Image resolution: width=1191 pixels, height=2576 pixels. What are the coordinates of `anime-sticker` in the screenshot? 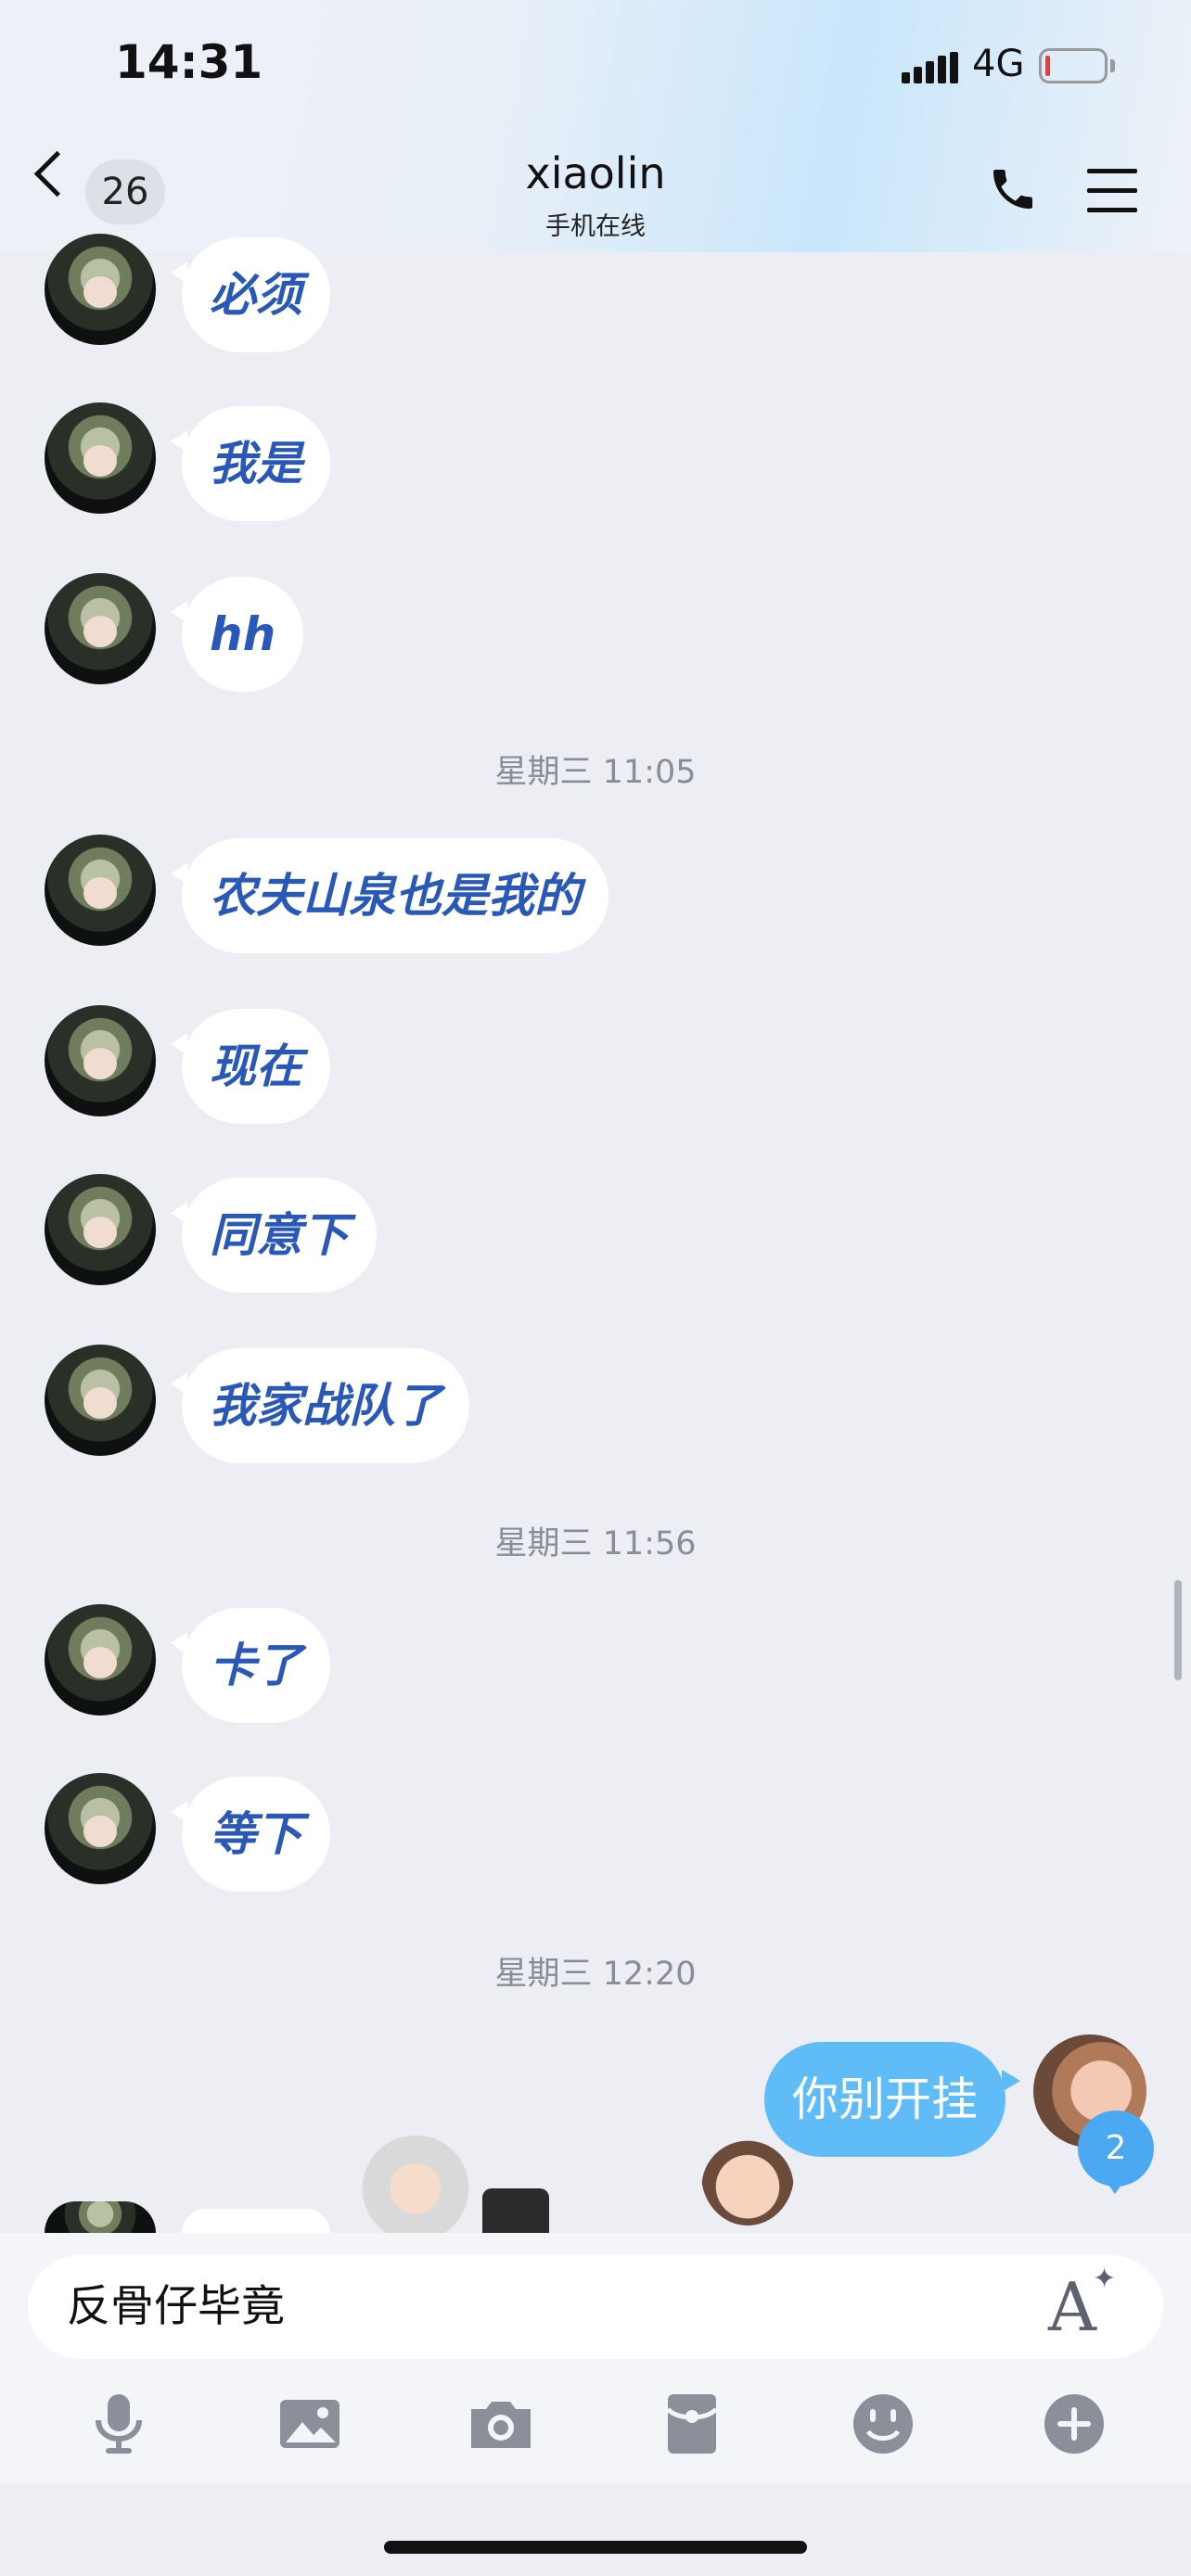 It's located at (415, 2176).